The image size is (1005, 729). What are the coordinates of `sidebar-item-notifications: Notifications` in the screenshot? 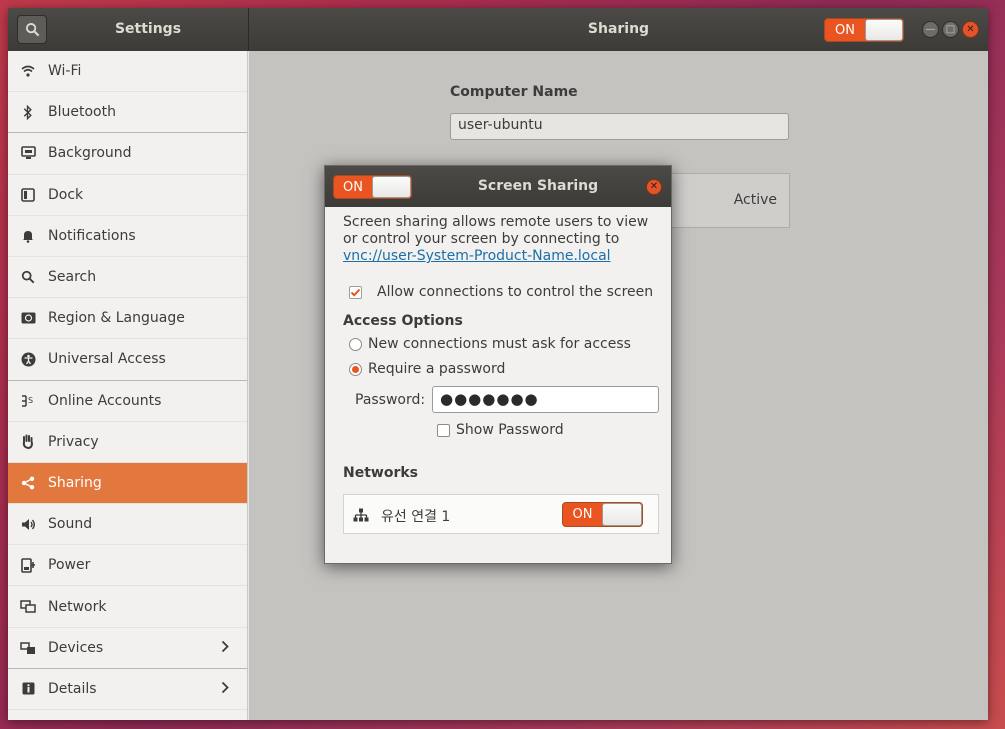 It's located at (127, 236).